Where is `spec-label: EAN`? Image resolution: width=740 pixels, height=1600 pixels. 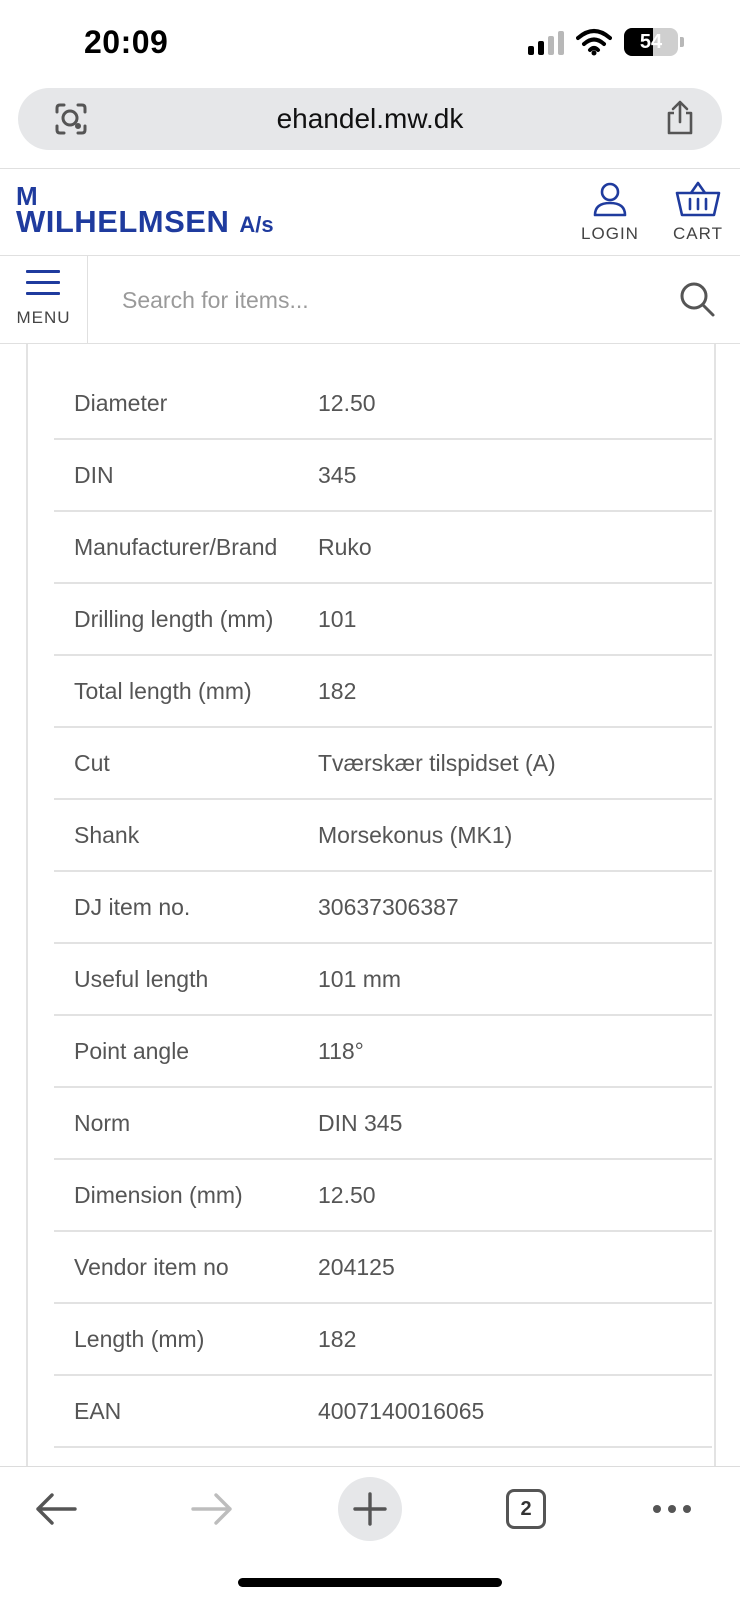
spec-label: EAN is located at coordinates (98, 1410).